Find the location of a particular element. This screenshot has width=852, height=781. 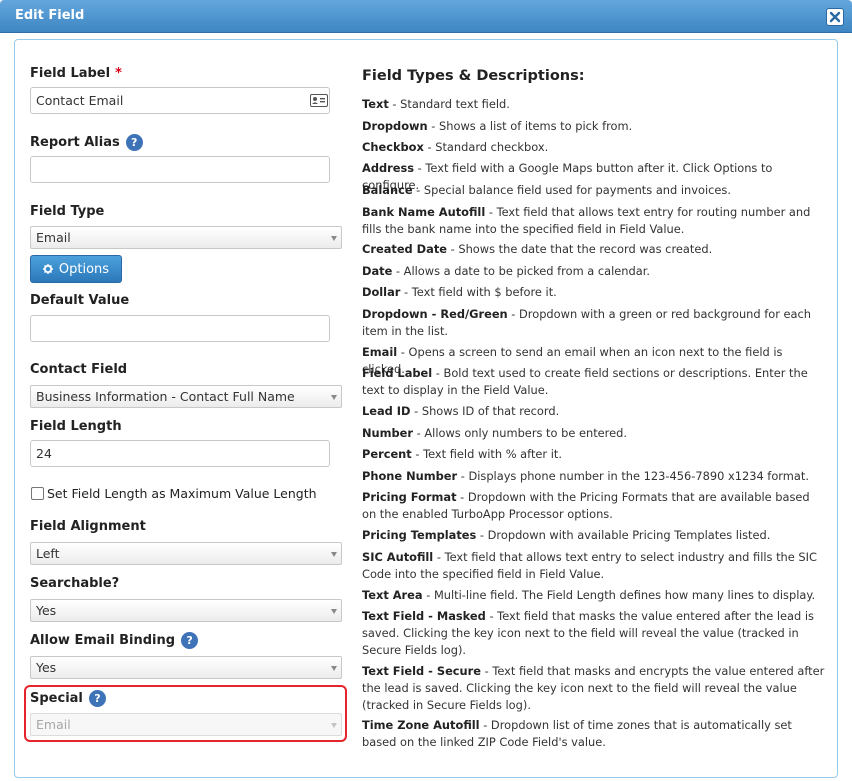

field-type-value: Email is located at coordinates (53, 237).